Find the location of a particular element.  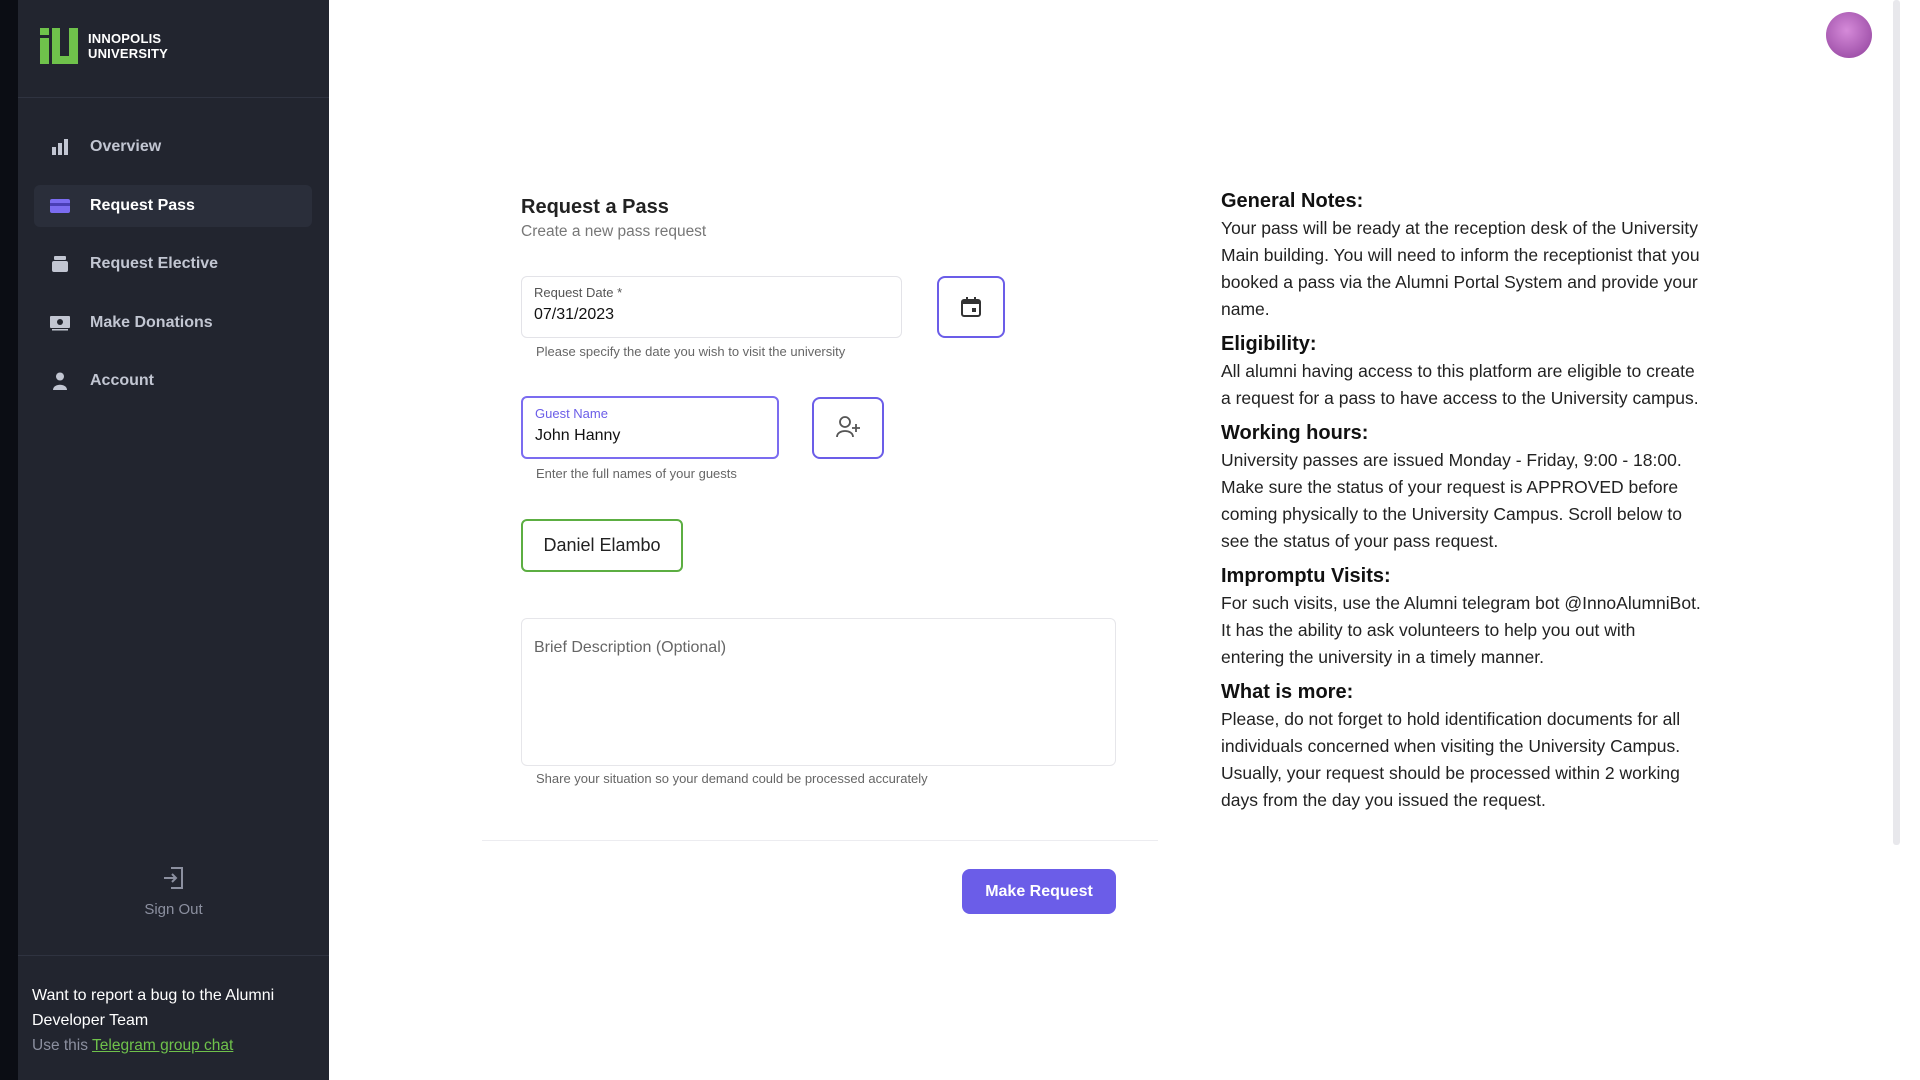

avatar is located at coordinates (1849, 35).